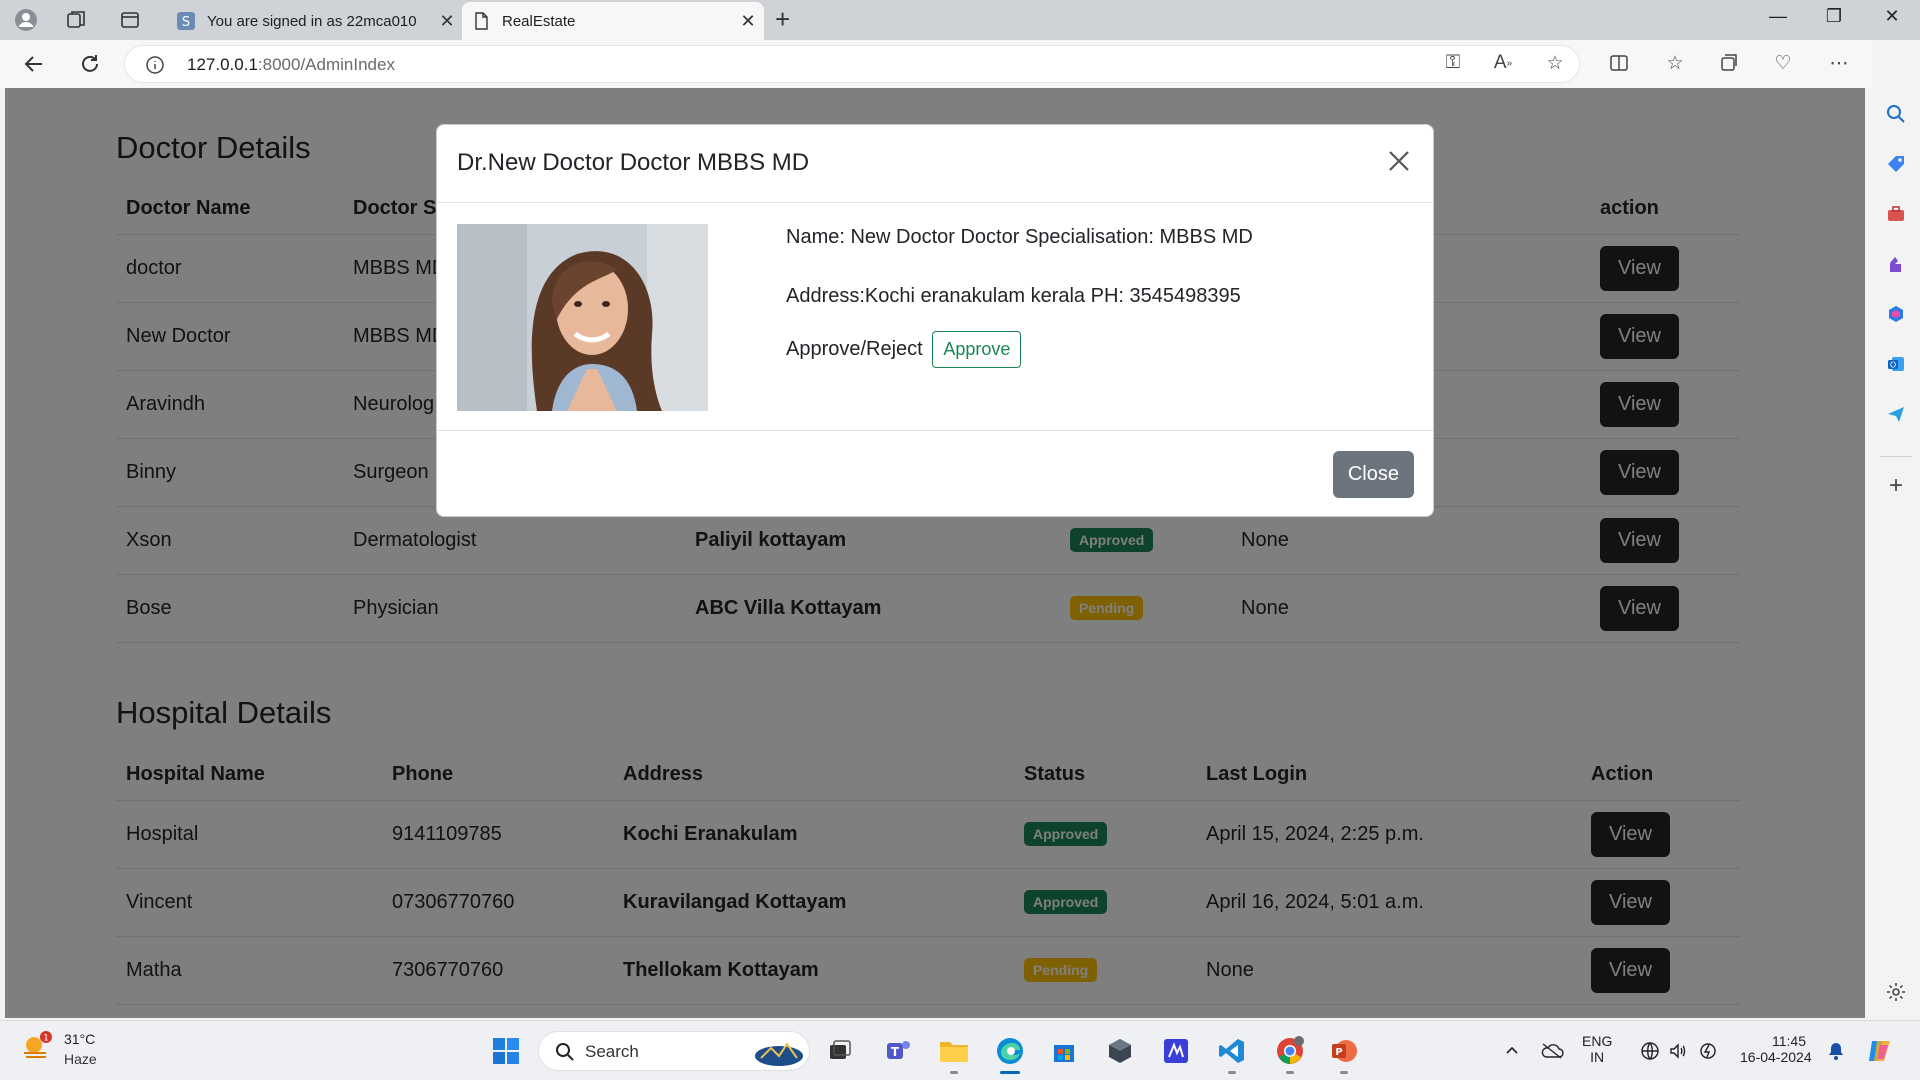 The image size is (1920, 1080). Describe the element at coordinates (1232, 1054) in the screenshot. I see `vscode-icon` at that location.